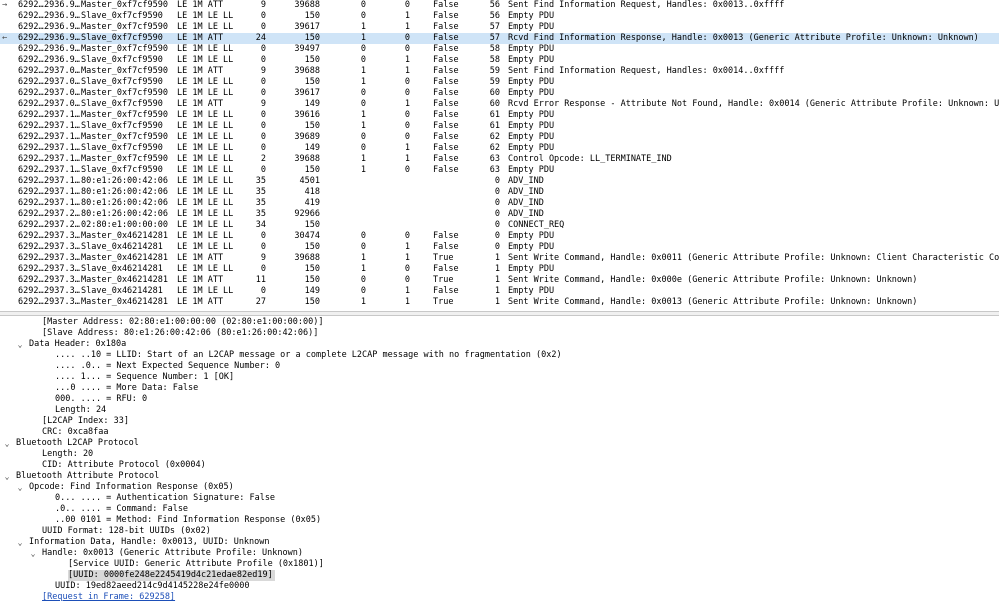 Image resolution: width=999 pixels, height=606 pixels. Describe the element at coordinates (494, 82) in the screenshot. I see `cell-info-number: 59` at that location.